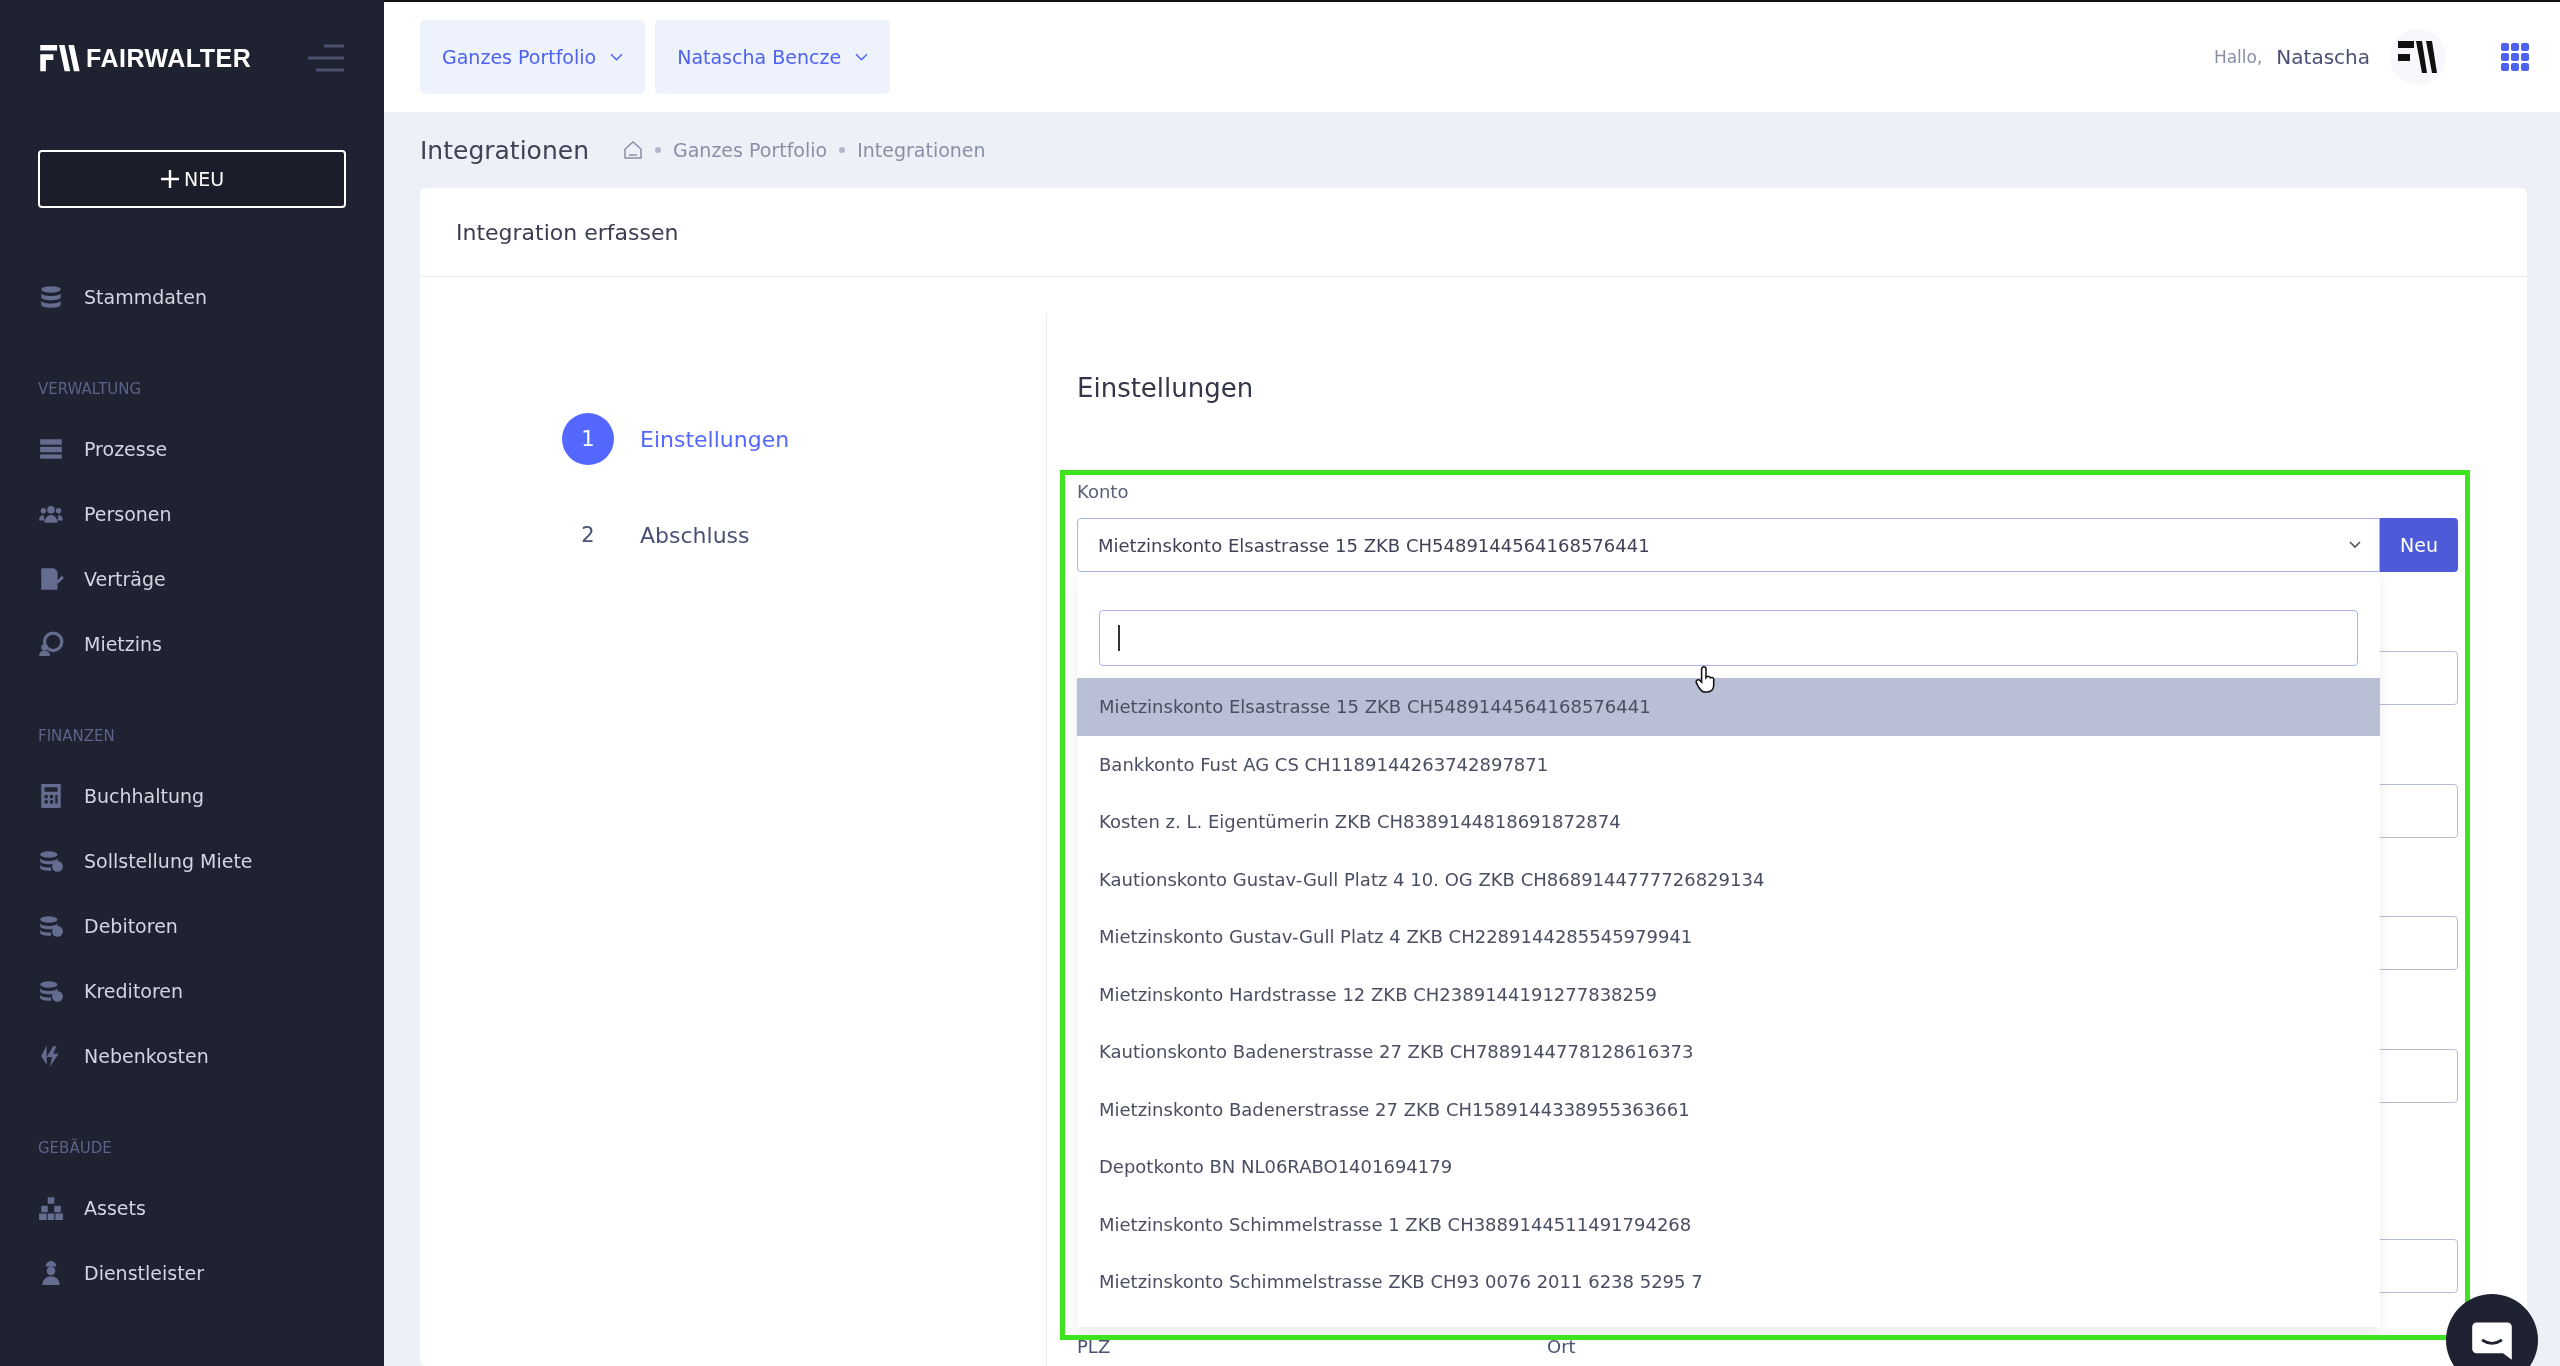 The image size is (2560, 1366). Describe the element at coordinates (1728, 707) in the screenshot. I see `dropdown-option: Mietzinskonto Elsastrasse 15 ZKB CH5489144564168576441` at that location.